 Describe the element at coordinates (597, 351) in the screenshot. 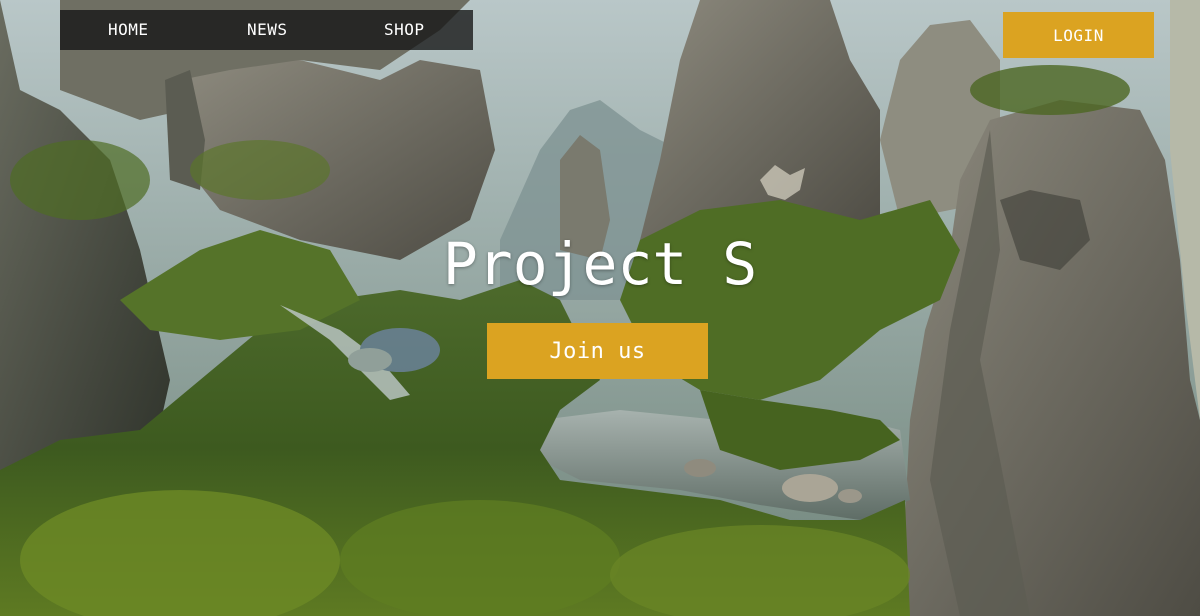

I see `join-us-button: Join us` at that location.